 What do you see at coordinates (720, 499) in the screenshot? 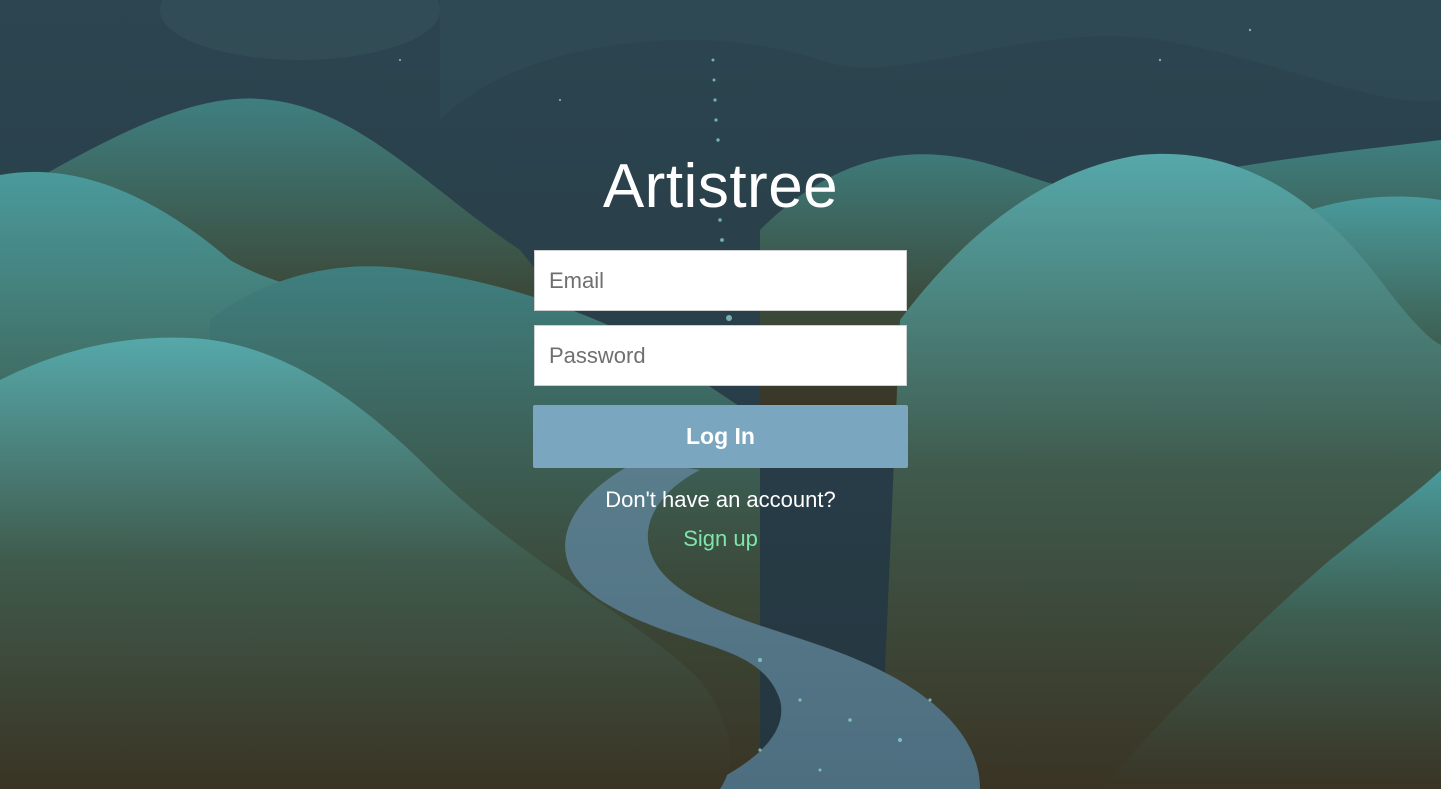
I see `signup-prompt: Don't have an account?` at bounding box center [720, 499].